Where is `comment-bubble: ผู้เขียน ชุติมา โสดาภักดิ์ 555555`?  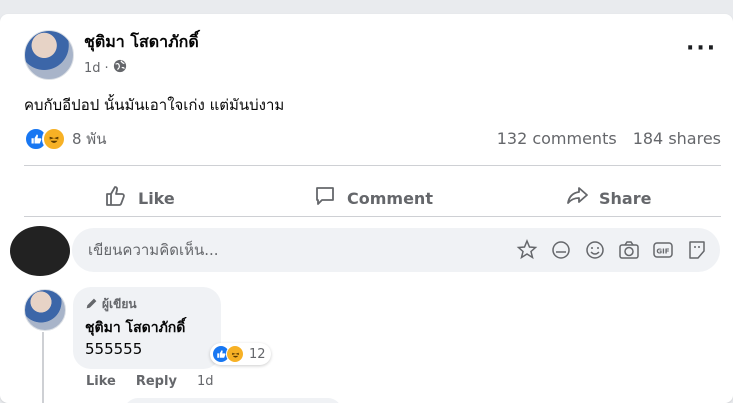 comment-bubble: ผู้เขียน ชุติมา โสดาภักดิ์ 555555 is located at coordinates (147, 328).